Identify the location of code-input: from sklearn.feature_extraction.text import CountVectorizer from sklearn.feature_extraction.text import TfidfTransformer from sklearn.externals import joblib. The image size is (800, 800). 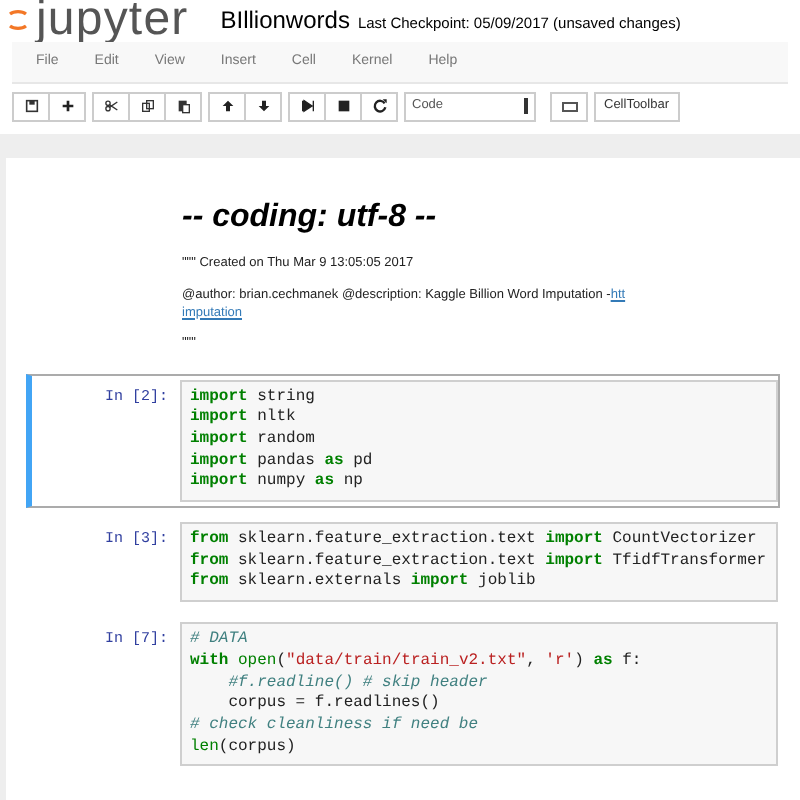
(479, 562).